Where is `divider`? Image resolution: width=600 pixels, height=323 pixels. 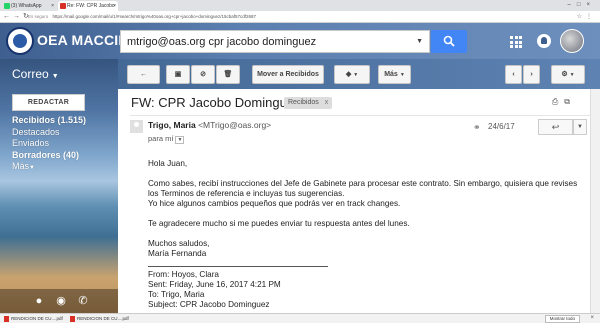
divider is located at coordinates (361, 115).